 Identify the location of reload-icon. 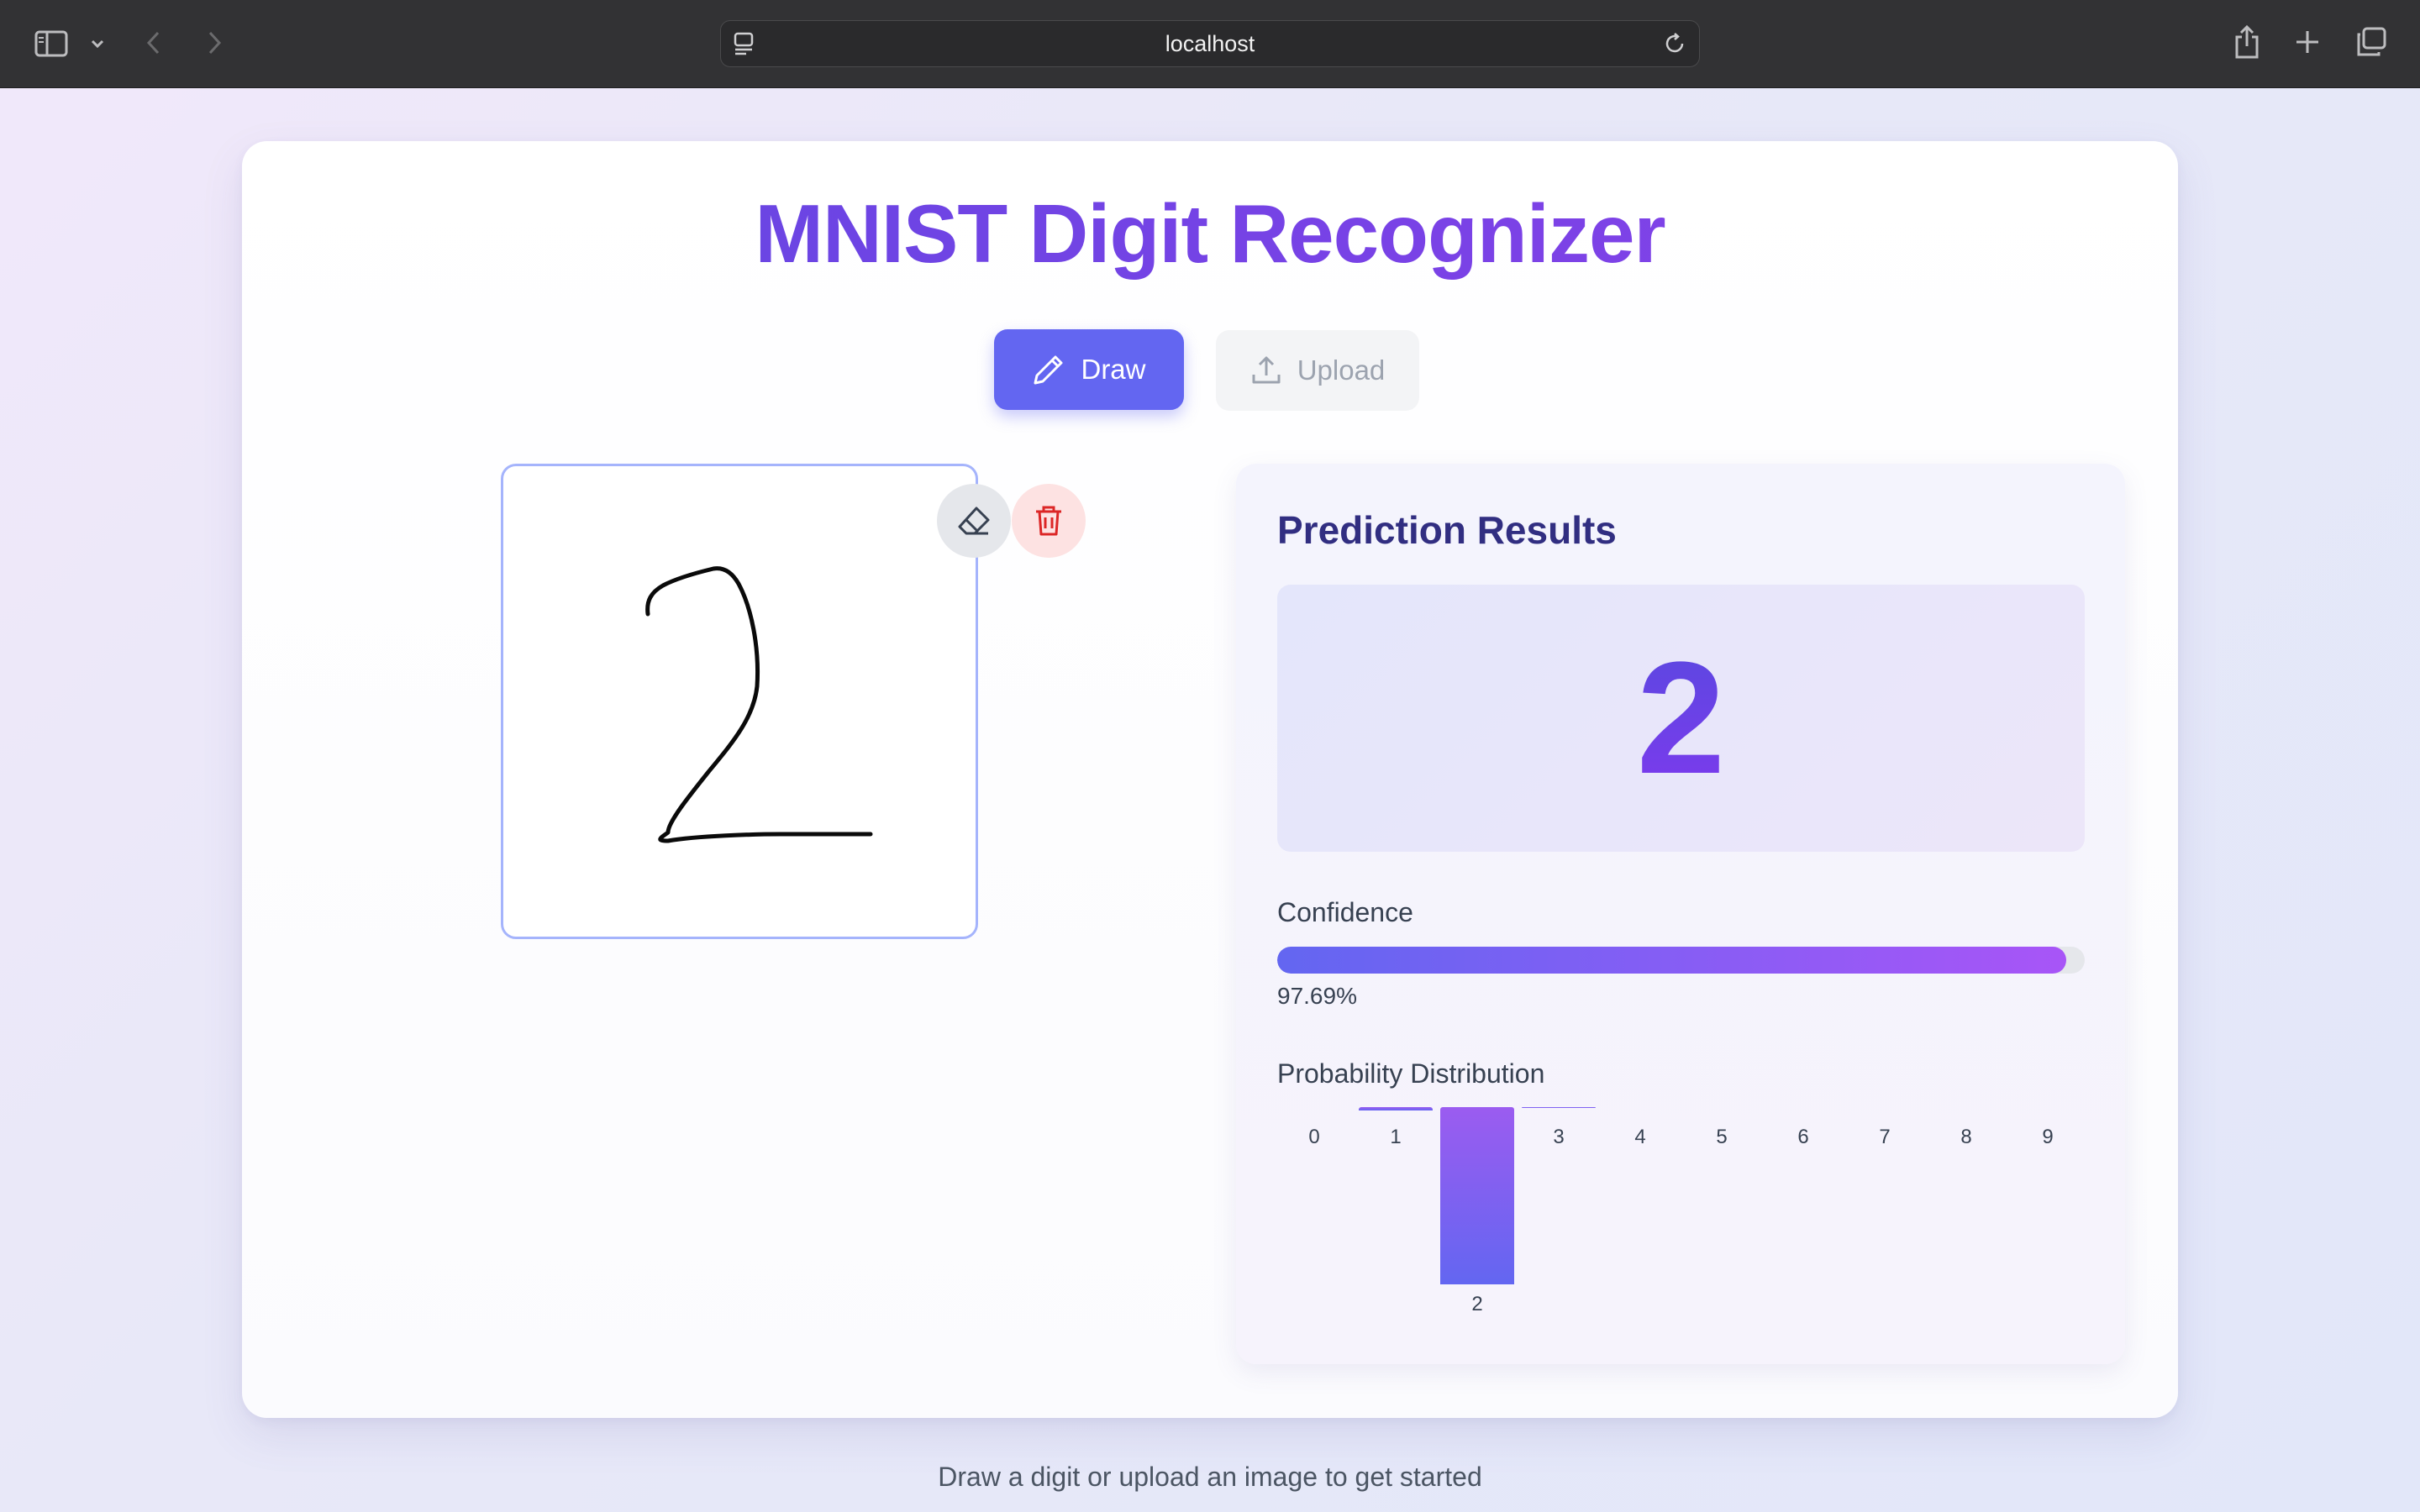
(1675, 43).